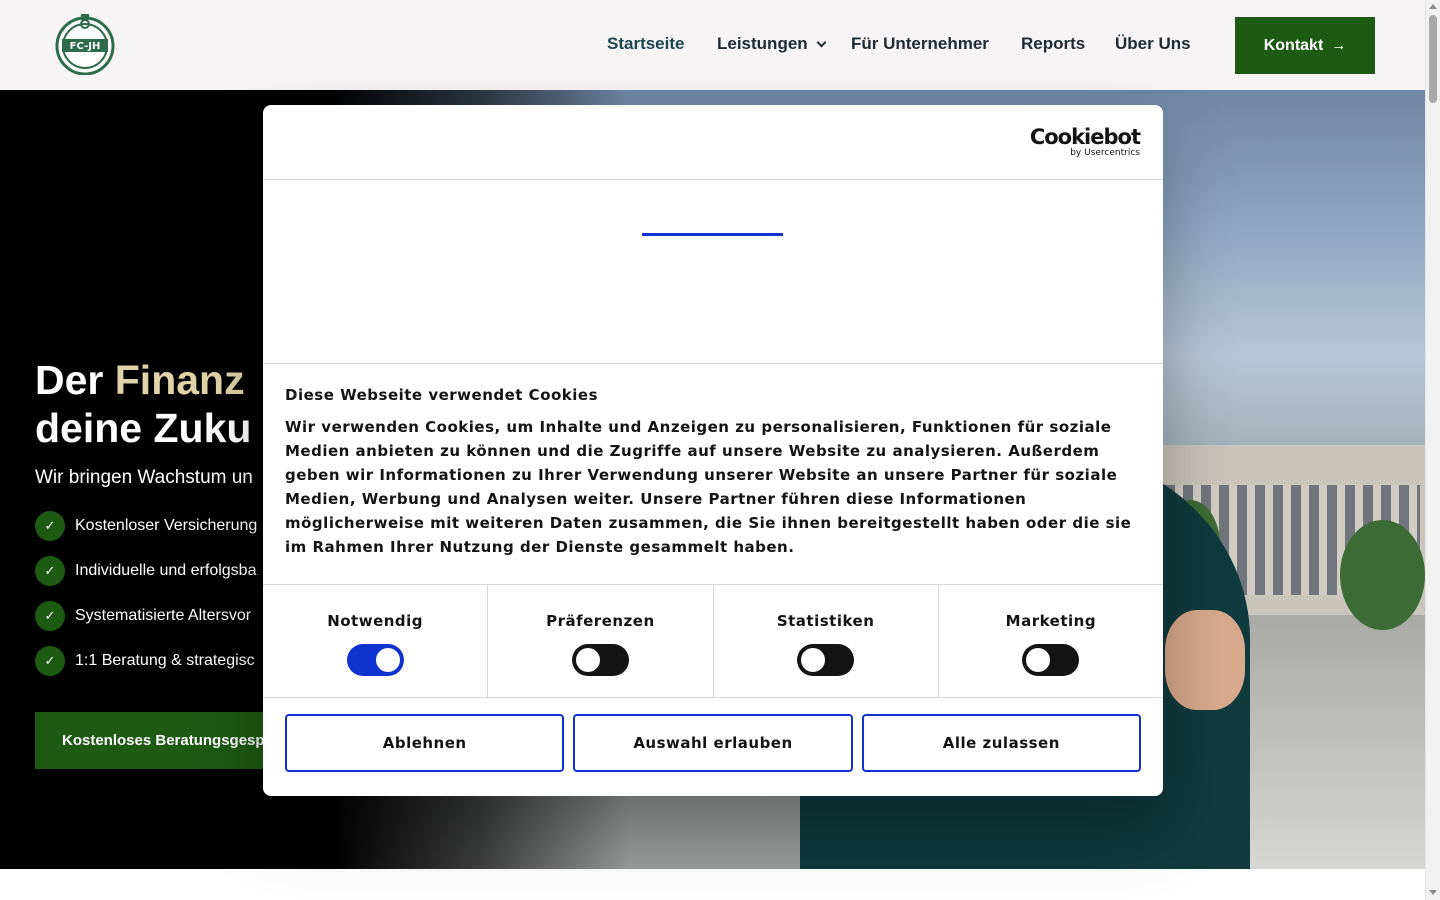  What do you see at coordinates (713, 142) in the screenshot?
I see `cookie-dialog-header: Cookiebot by Usercentrics` at bounding box center [713, 142].